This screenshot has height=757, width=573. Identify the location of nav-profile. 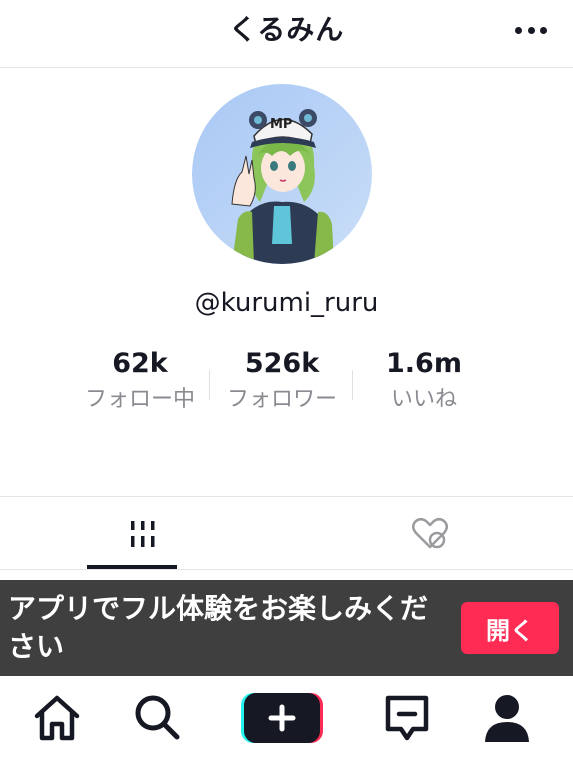
(507, 718).